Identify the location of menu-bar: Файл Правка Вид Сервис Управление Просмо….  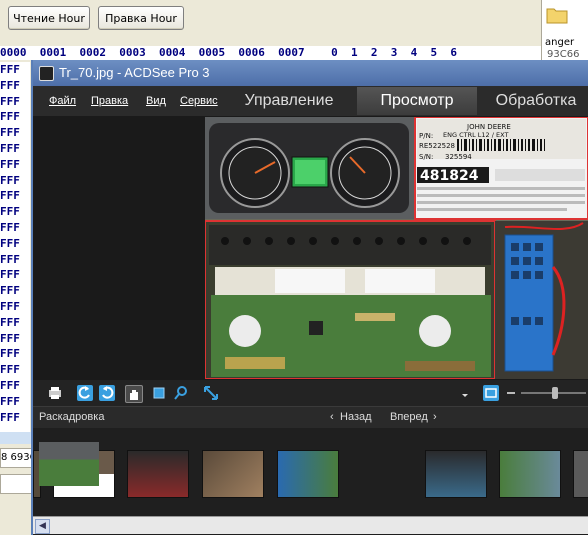
(310, 101).